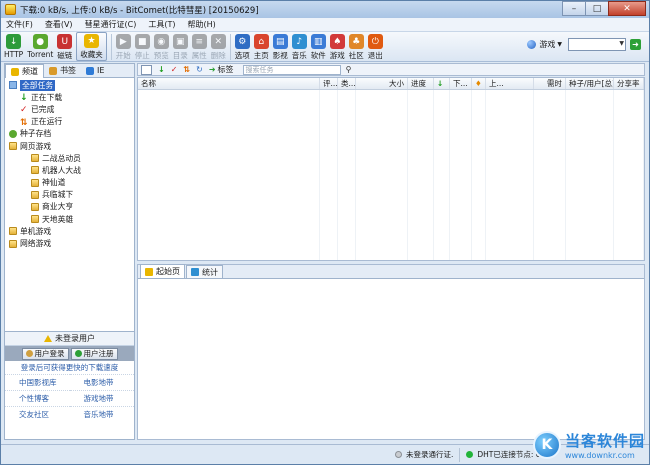 Image resolution: width=650 pixels, height=465 pixels. Describe the element at coordinates (69, 183) in the screenshot. I see `tree-item: 神仙道` at that location.